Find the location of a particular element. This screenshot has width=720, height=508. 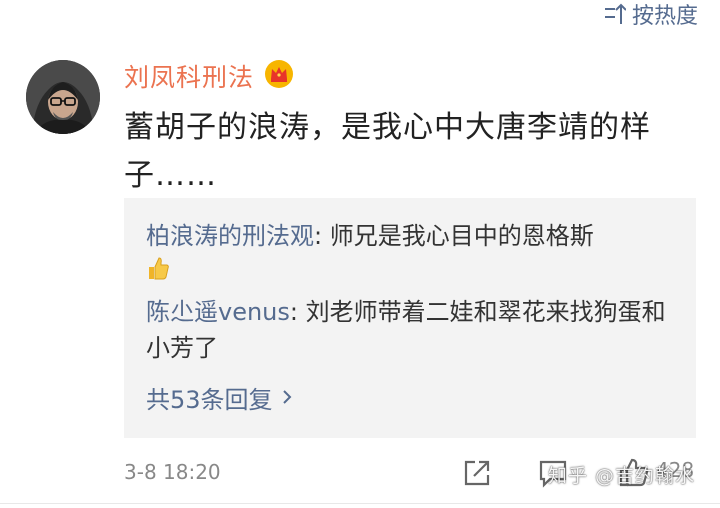

view-more-replies-link: 共53条回复 is located at coordinates (219, 397).